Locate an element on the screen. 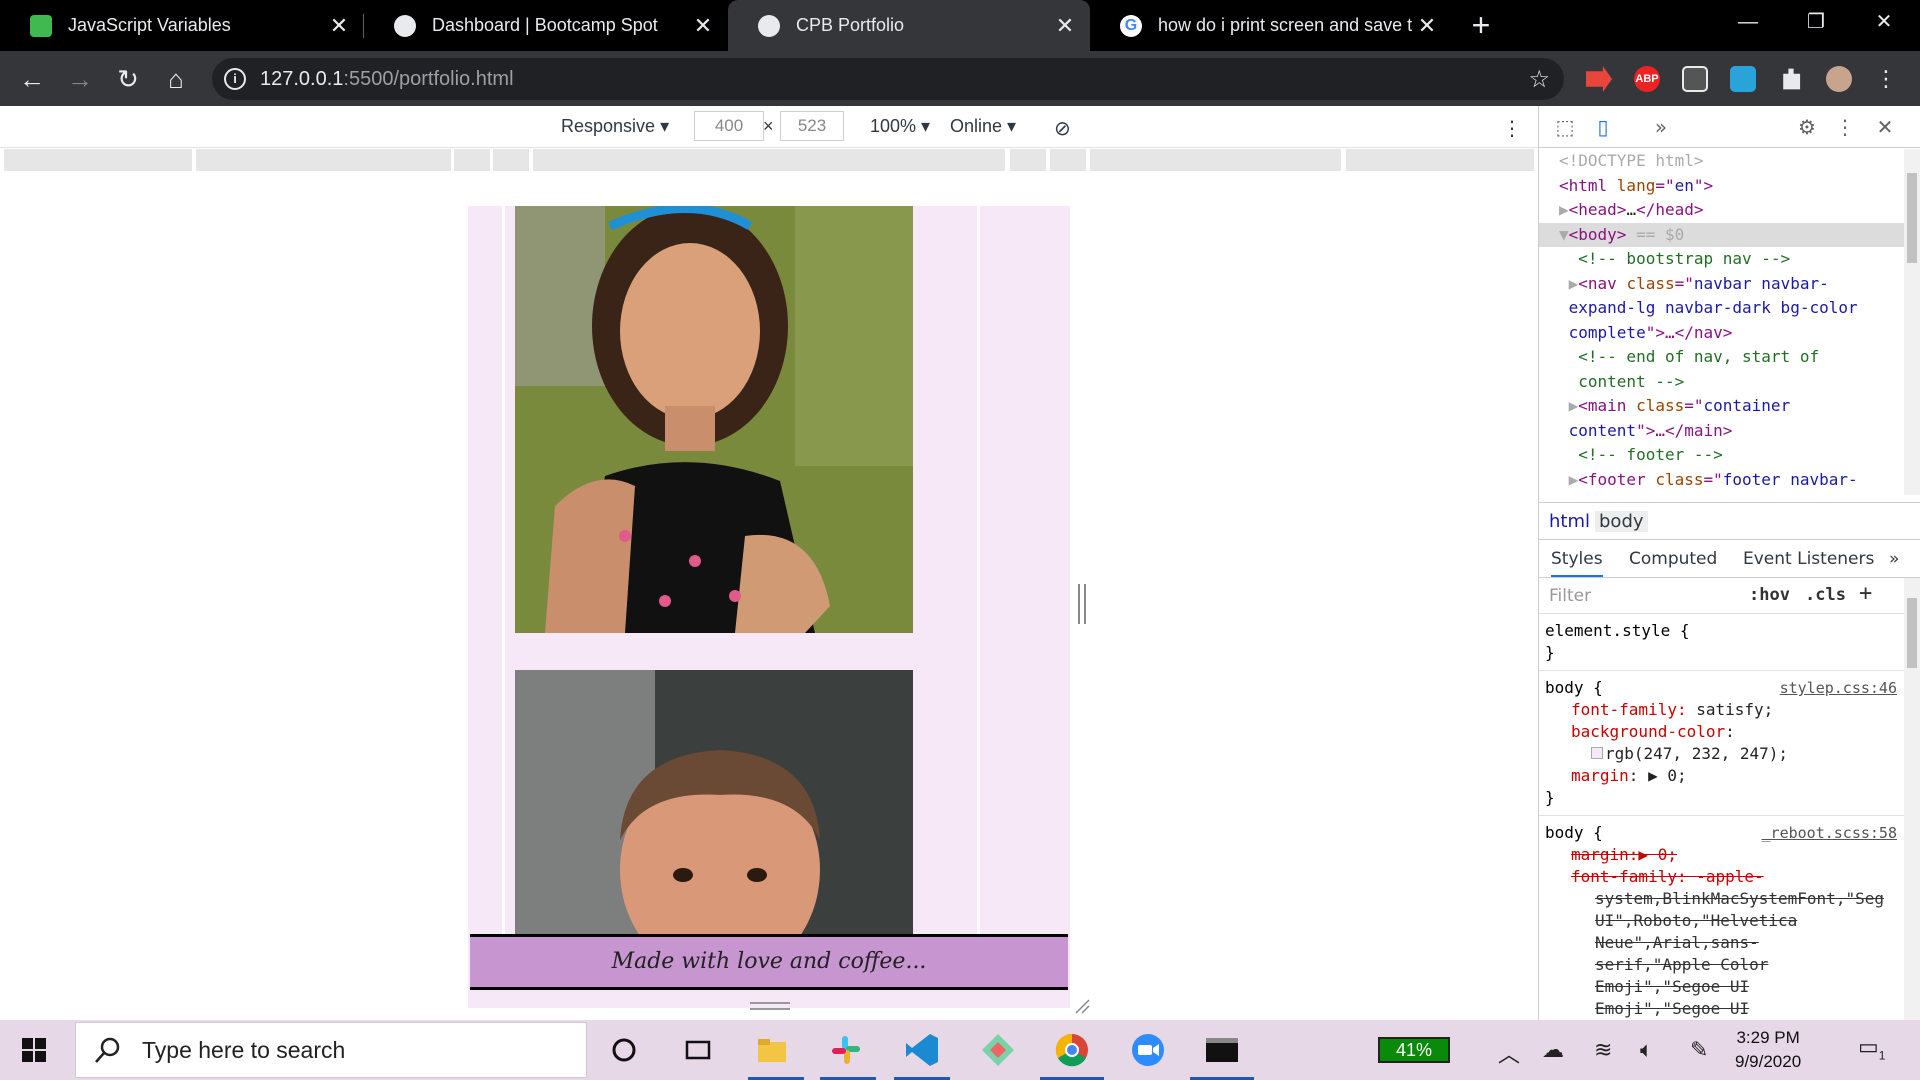 The width and height of the screenshot is (1920, 1080). cortana-icon is located at coordinates (624, 1050).